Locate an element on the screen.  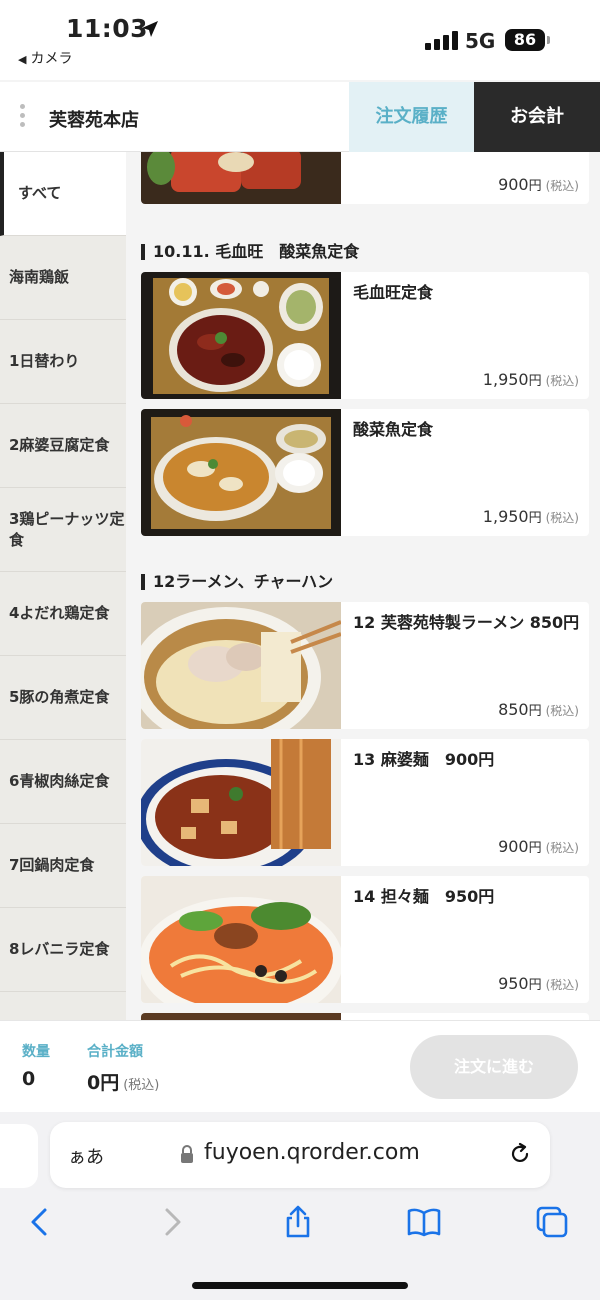
dish-name: 毛血旺定食 is located at coordinates (393, 292).